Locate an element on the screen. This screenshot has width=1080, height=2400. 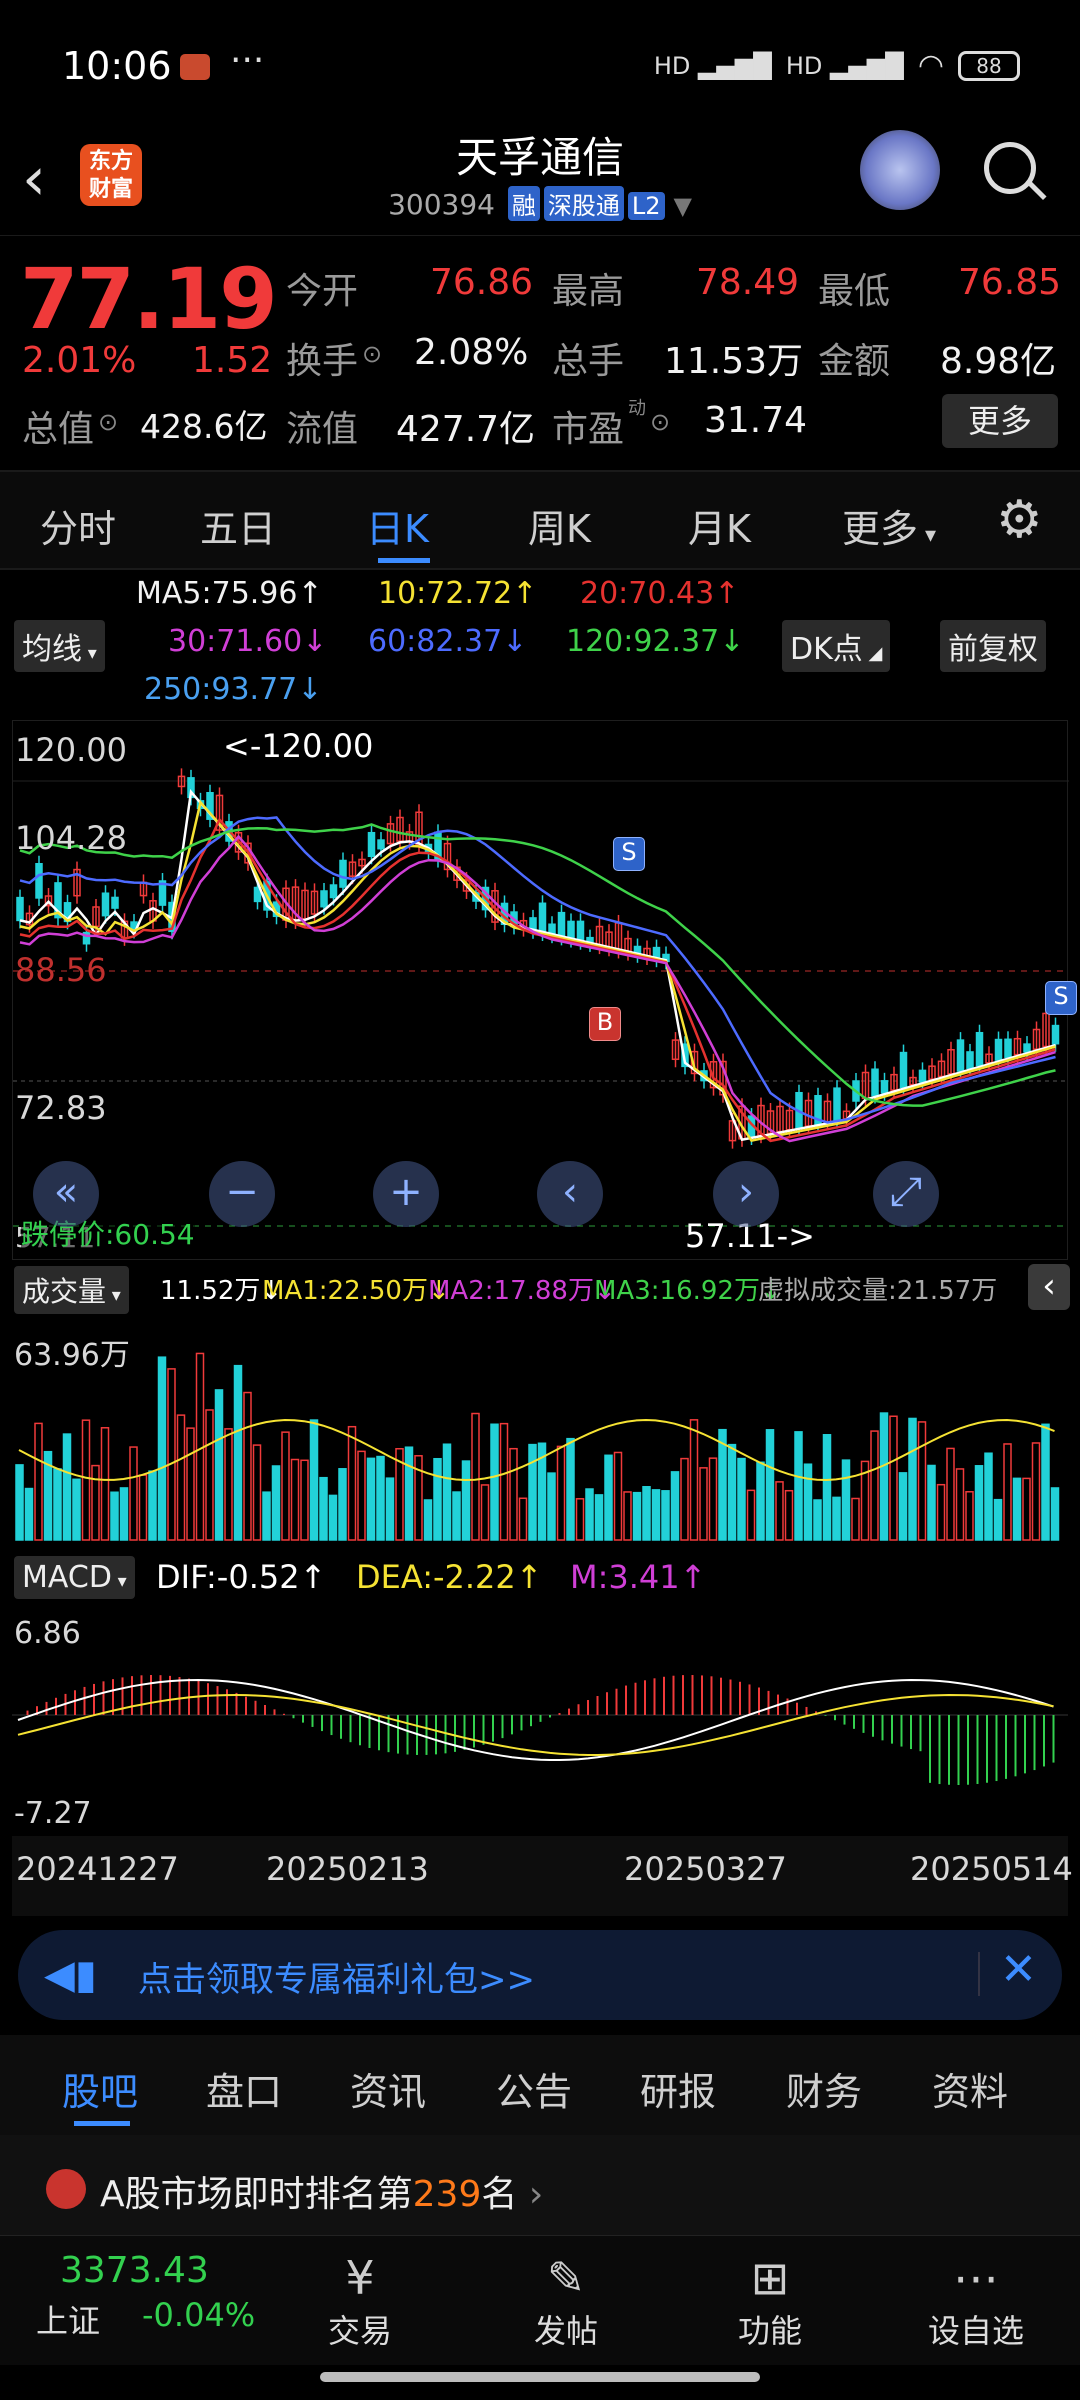
period-tabs: 分时 五日 日K 周K 月K 更多 ▾ ⚙ is located at coordinates (540, 520).